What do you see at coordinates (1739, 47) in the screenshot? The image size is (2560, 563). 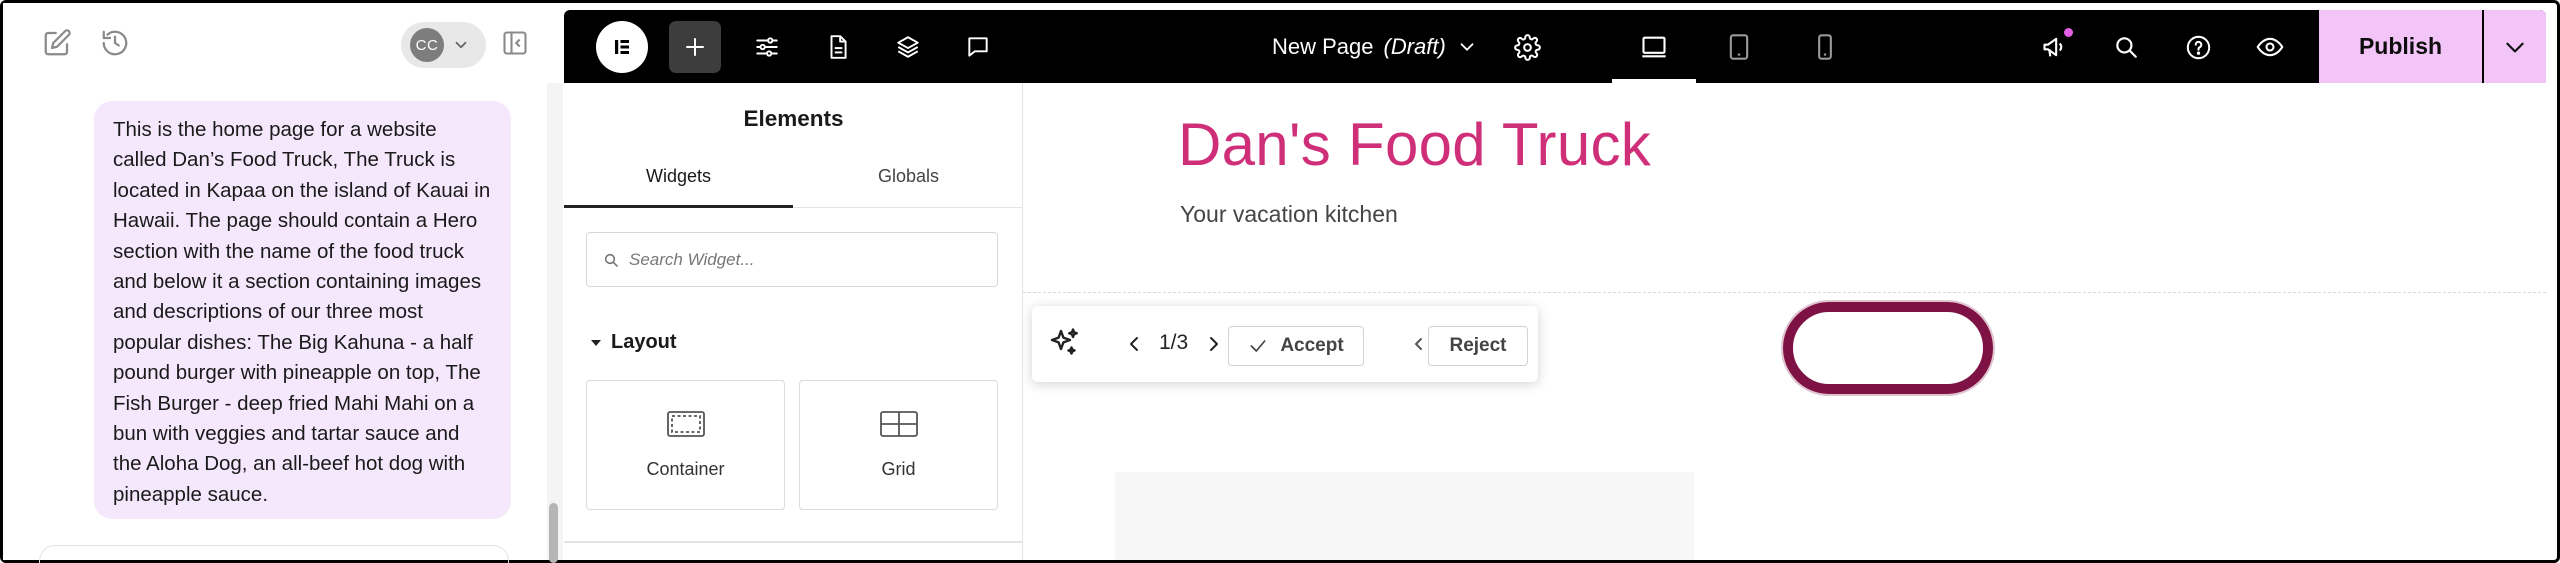 I see `tablet-icon` at bounding box center [1739, 47].